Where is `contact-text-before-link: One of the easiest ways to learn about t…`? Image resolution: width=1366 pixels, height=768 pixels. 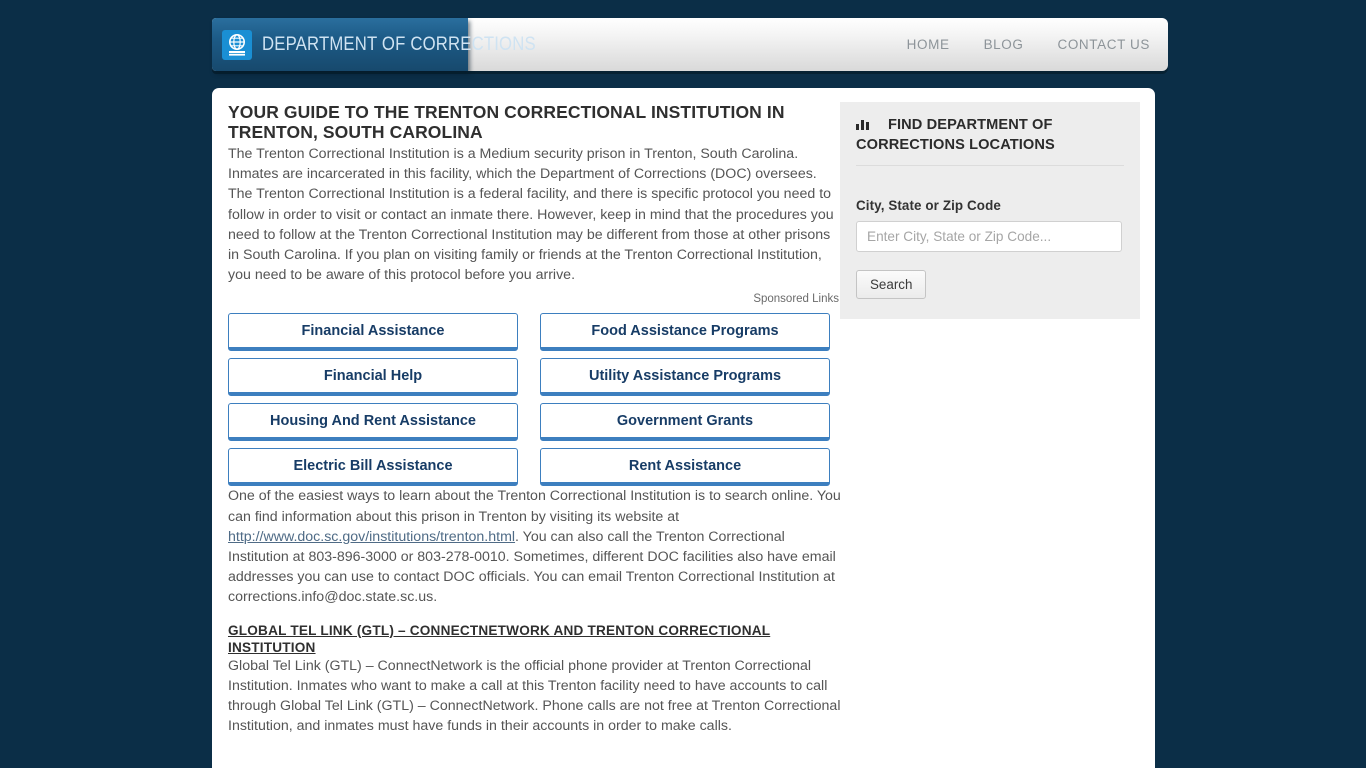
contact-text-before-link: One of the easiest ways to learn about t… is located at coordinates (534, 506).